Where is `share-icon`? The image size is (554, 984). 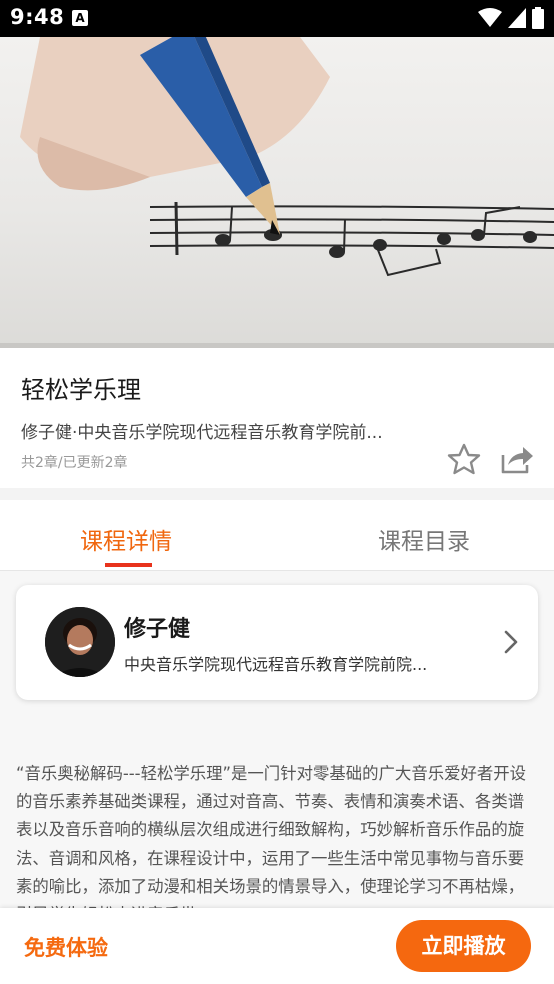
share-icon is located at coordinates (516, 459).